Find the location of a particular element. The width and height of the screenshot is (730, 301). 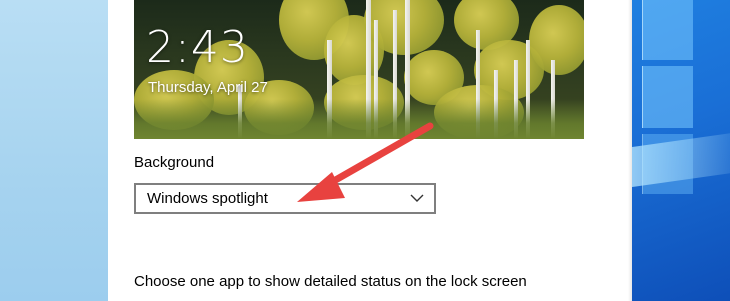

lock-screen-time: 2:43 is located at coordinates (197, 47).